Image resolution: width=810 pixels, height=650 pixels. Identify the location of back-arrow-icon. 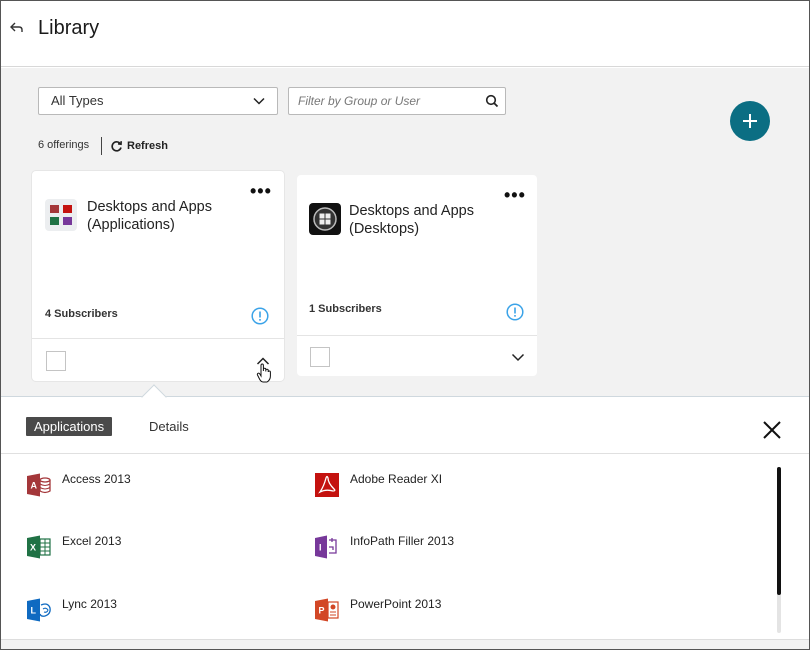
(16, 27).